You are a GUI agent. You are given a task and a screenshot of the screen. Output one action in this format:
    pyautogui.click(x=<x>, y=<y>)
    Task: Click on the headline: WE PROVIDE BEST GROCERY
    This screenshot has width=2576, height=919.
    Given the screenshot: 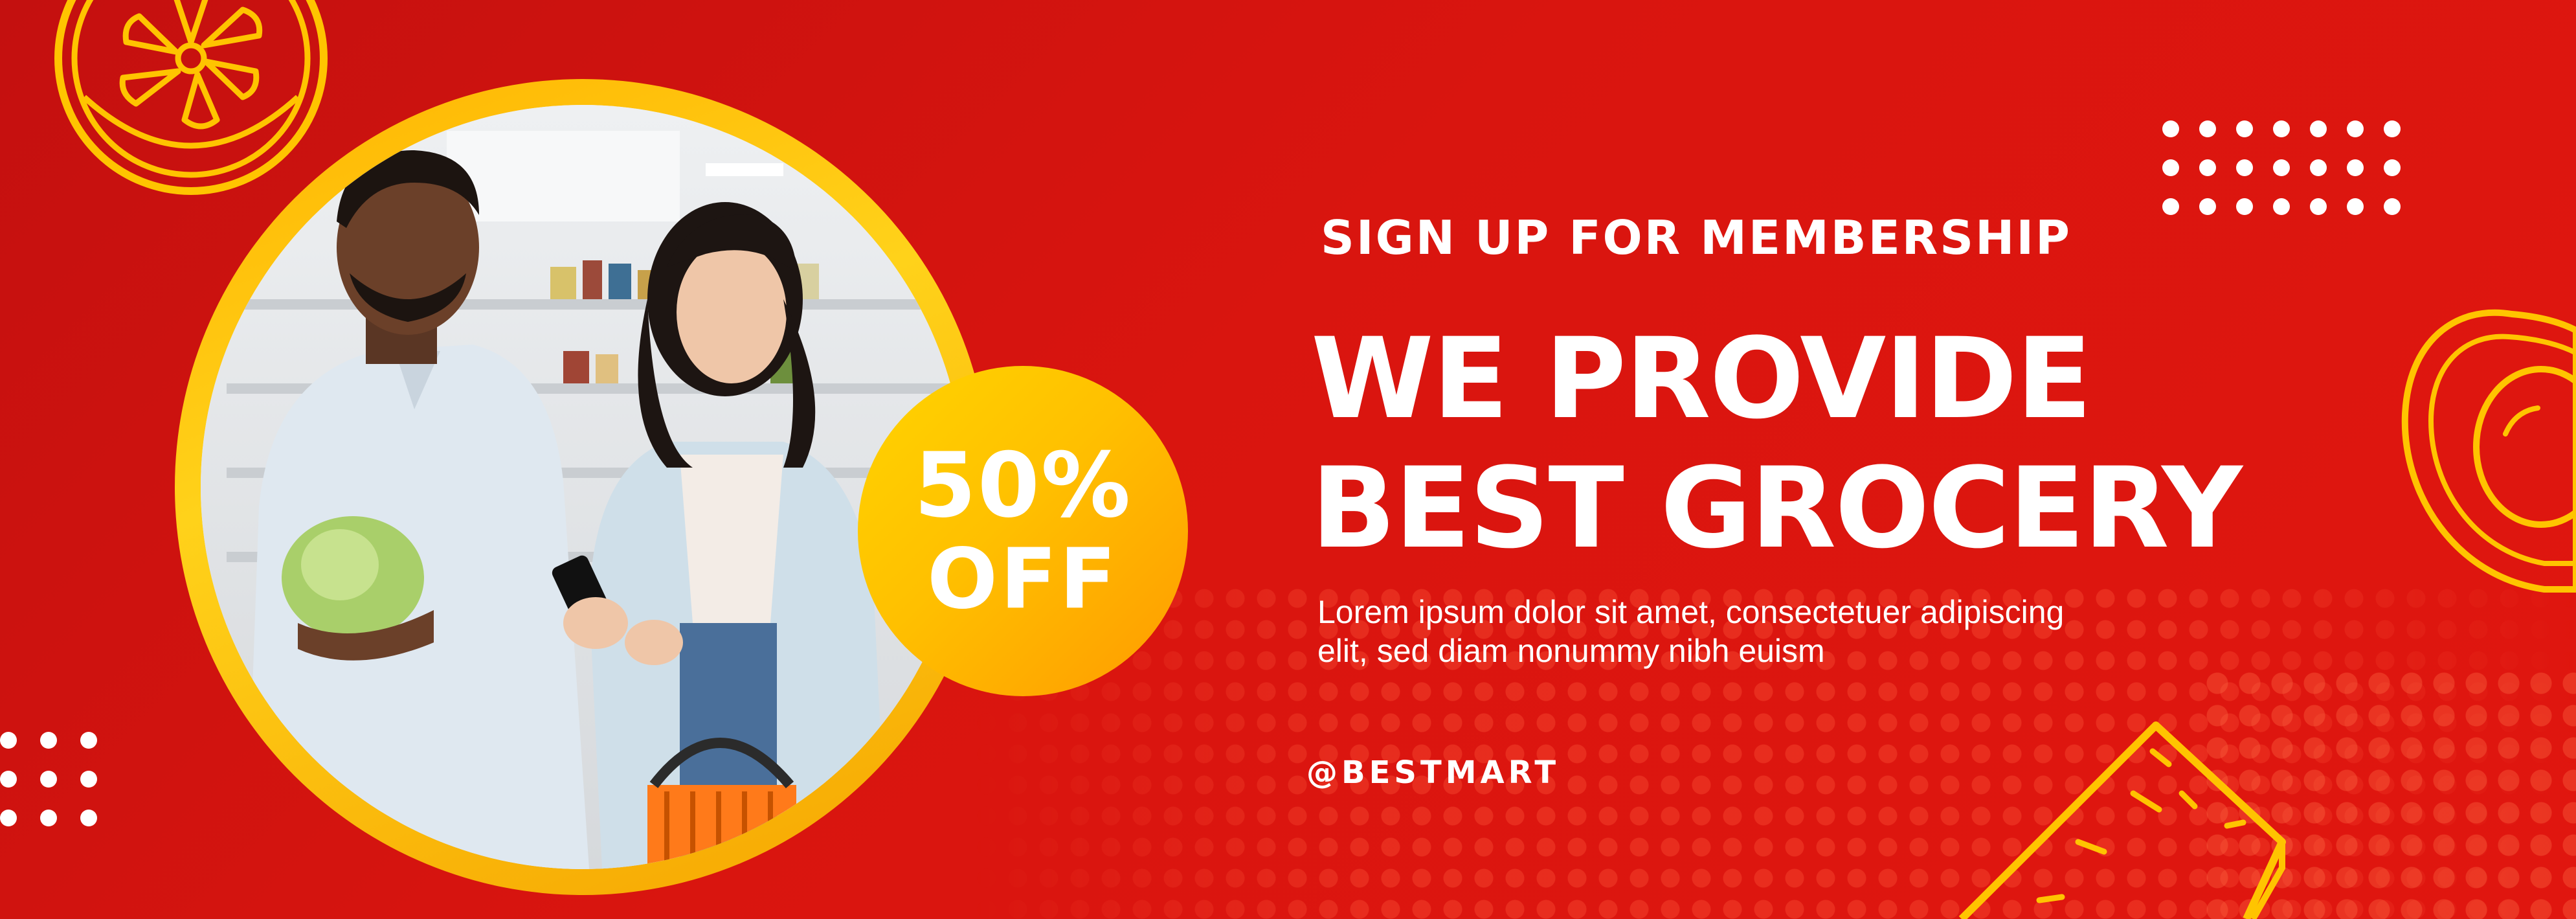 What is the action you would take?
    pyautogui.click(x=1777, y=443)
    